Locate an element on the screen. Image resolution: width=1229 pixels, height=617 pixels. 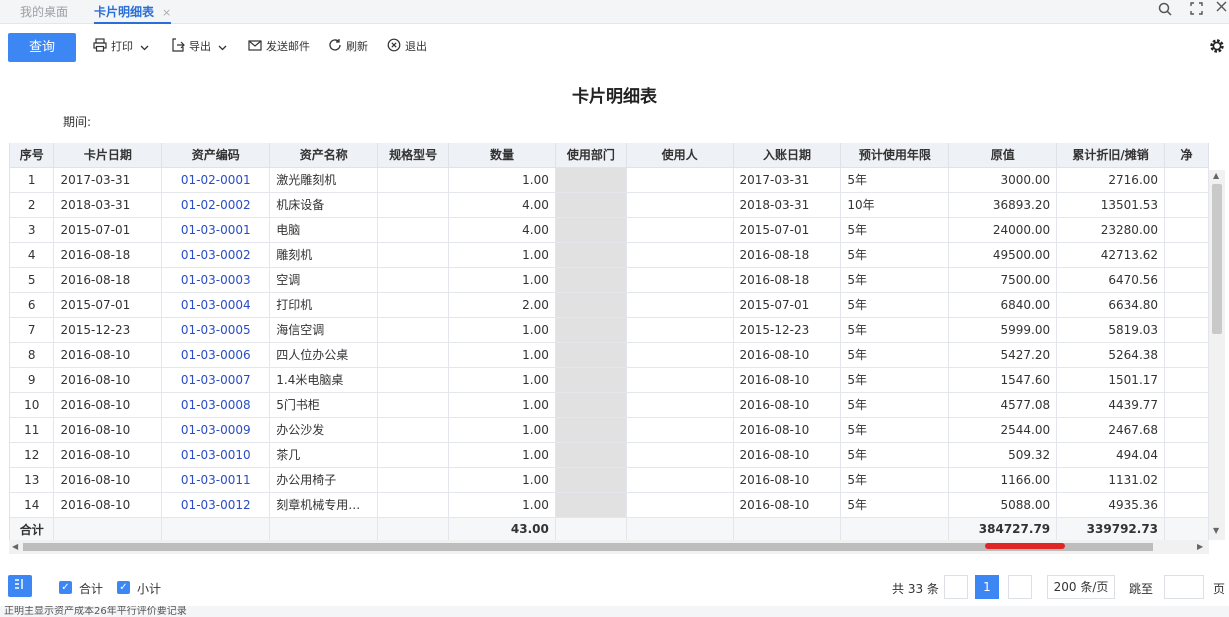
horizontal-scroll-thumb is located at coordinates (588, 547).